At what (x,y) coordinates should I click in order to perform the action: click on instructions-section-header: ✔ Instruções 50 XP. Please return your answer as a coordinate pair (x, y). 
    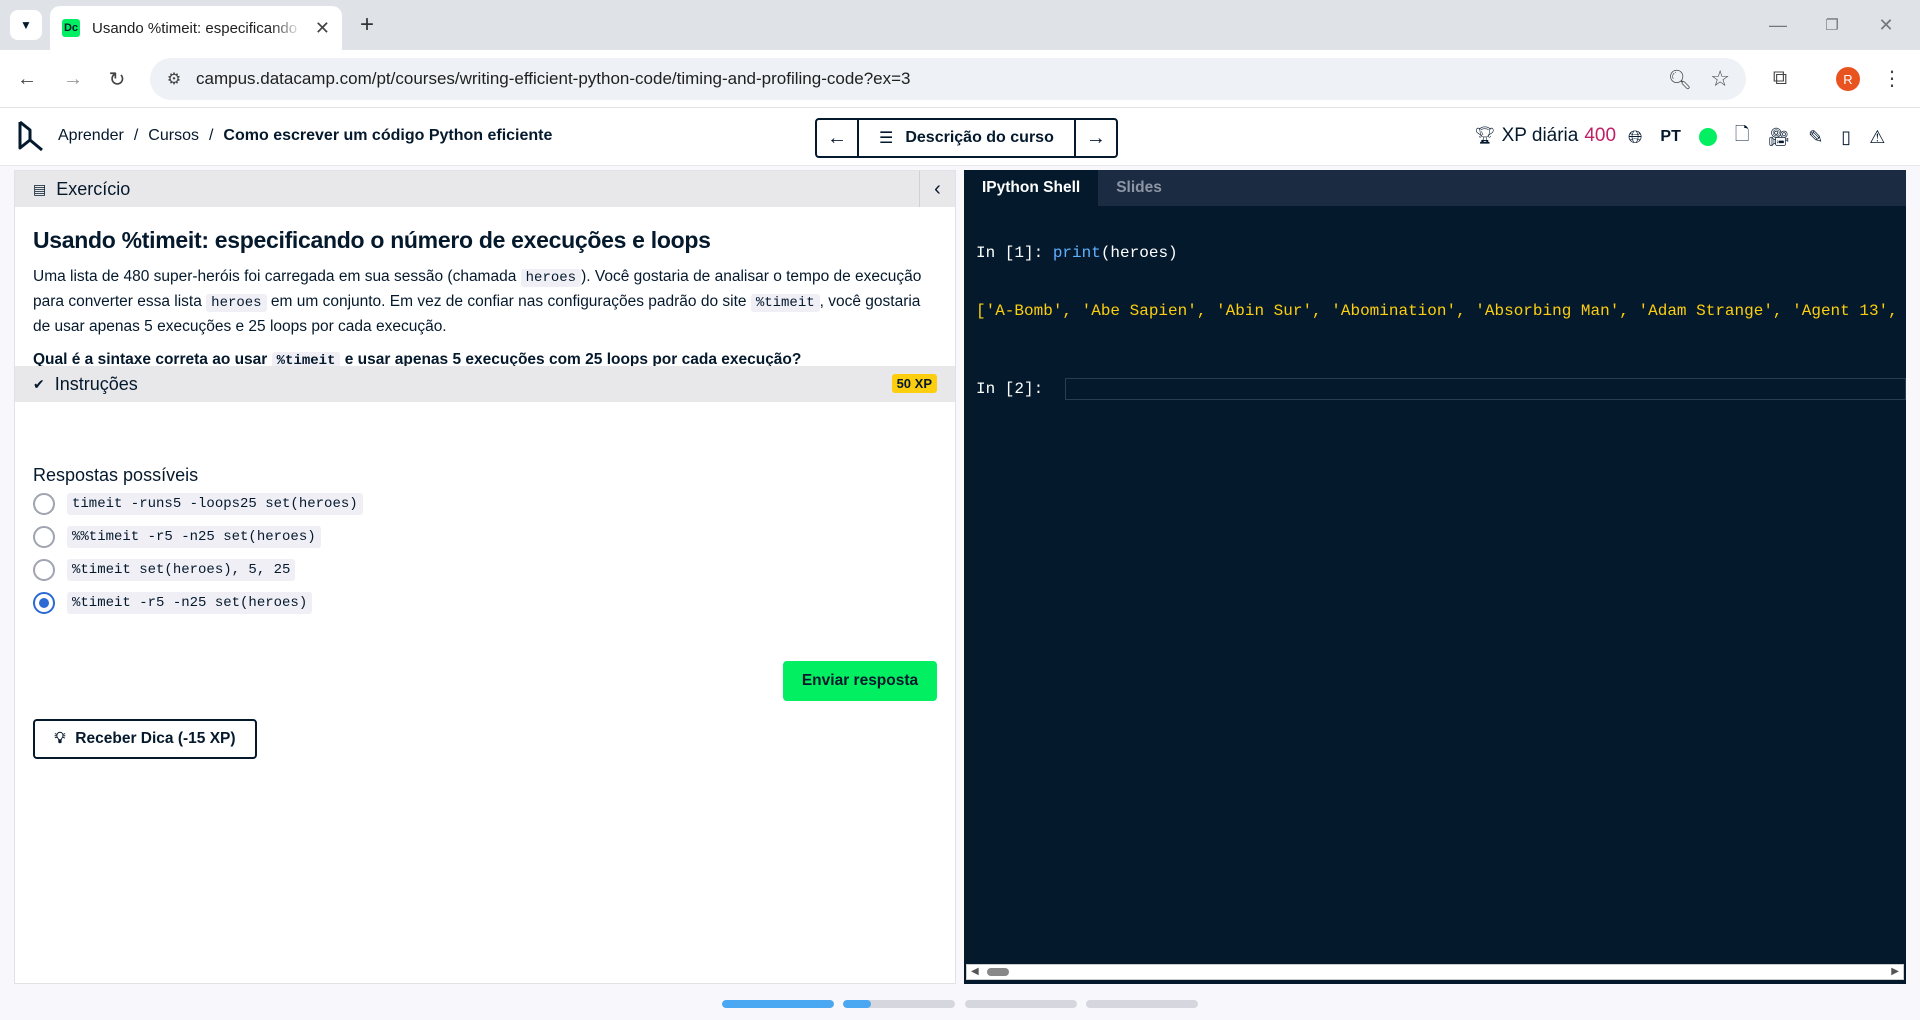
    Looking at the image, I should click on (485, 384).